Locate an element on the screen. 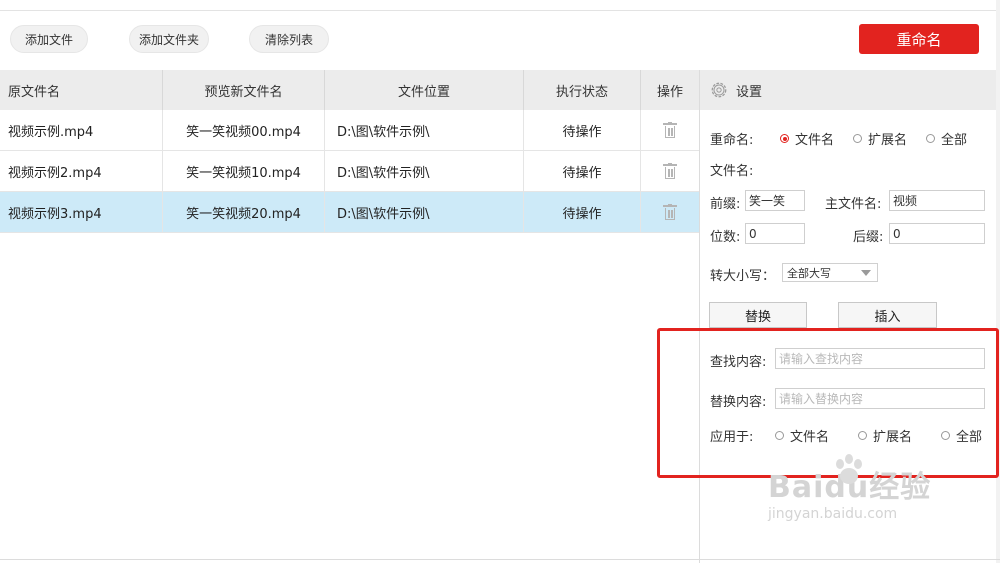  radio-label: 全部 is located at coordinates (954, 140).